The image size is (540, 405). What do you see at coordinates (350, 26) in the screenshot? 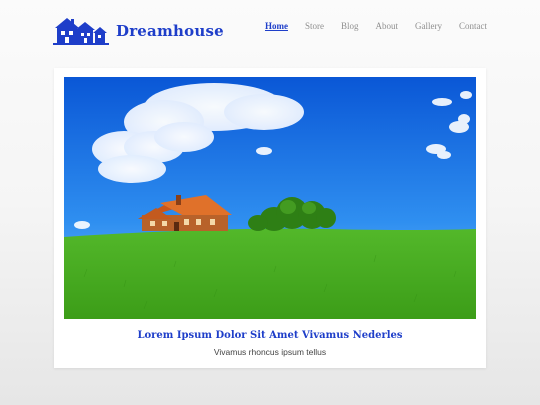
I see `nav-item-blog: Blog` at bounding box center [350, 26].